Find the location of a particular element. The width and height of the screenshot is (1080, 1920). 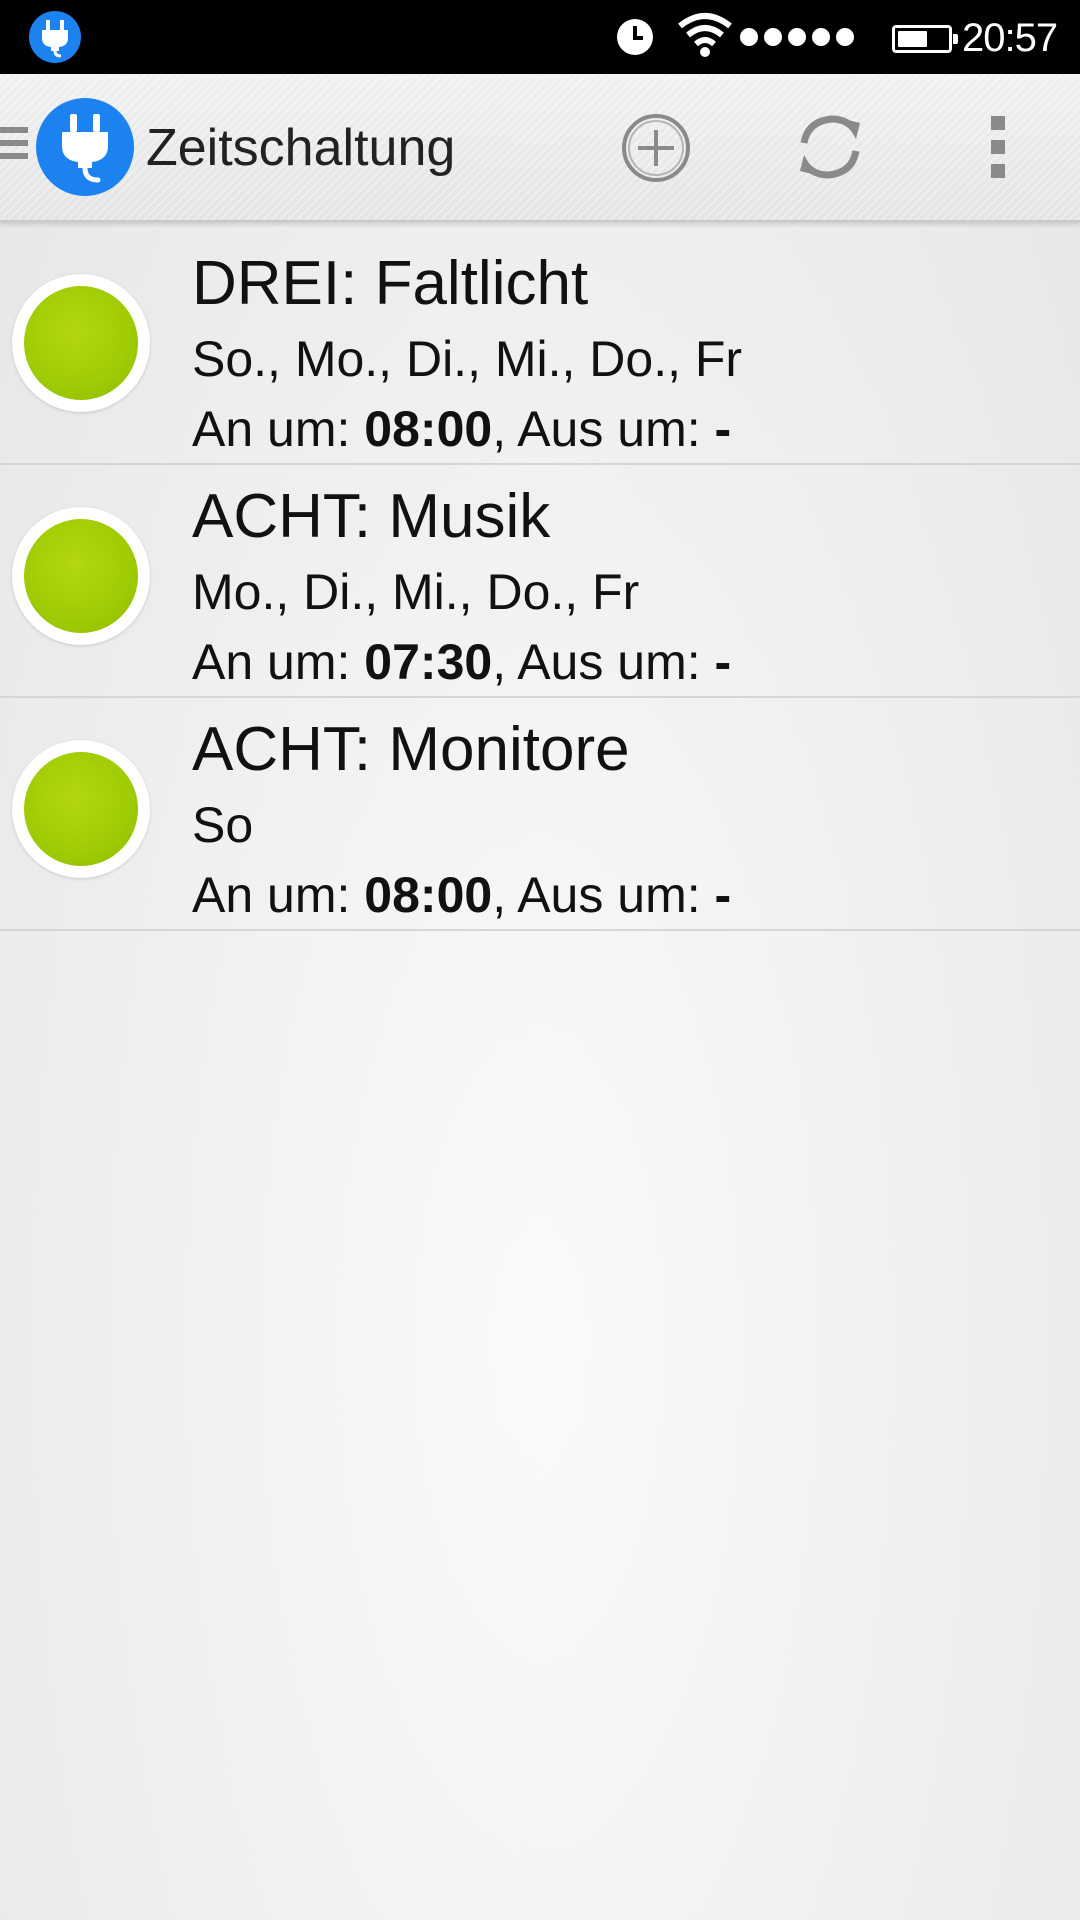

timer-title: DREI: Faltlicht is located at coordinates (390, 283).